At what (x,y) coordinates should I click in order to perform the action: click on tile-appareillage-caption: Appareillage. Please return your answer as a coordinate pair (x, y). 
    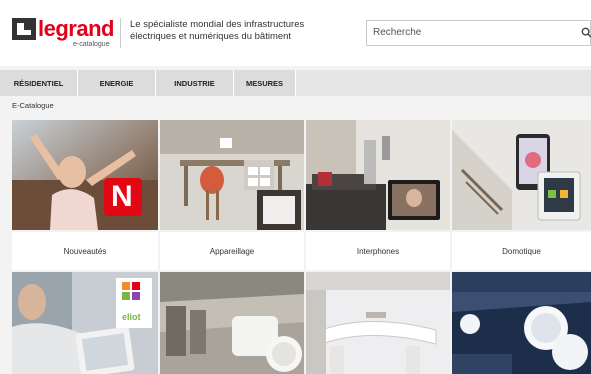
    Looking at the image, I should click on (232, 251).